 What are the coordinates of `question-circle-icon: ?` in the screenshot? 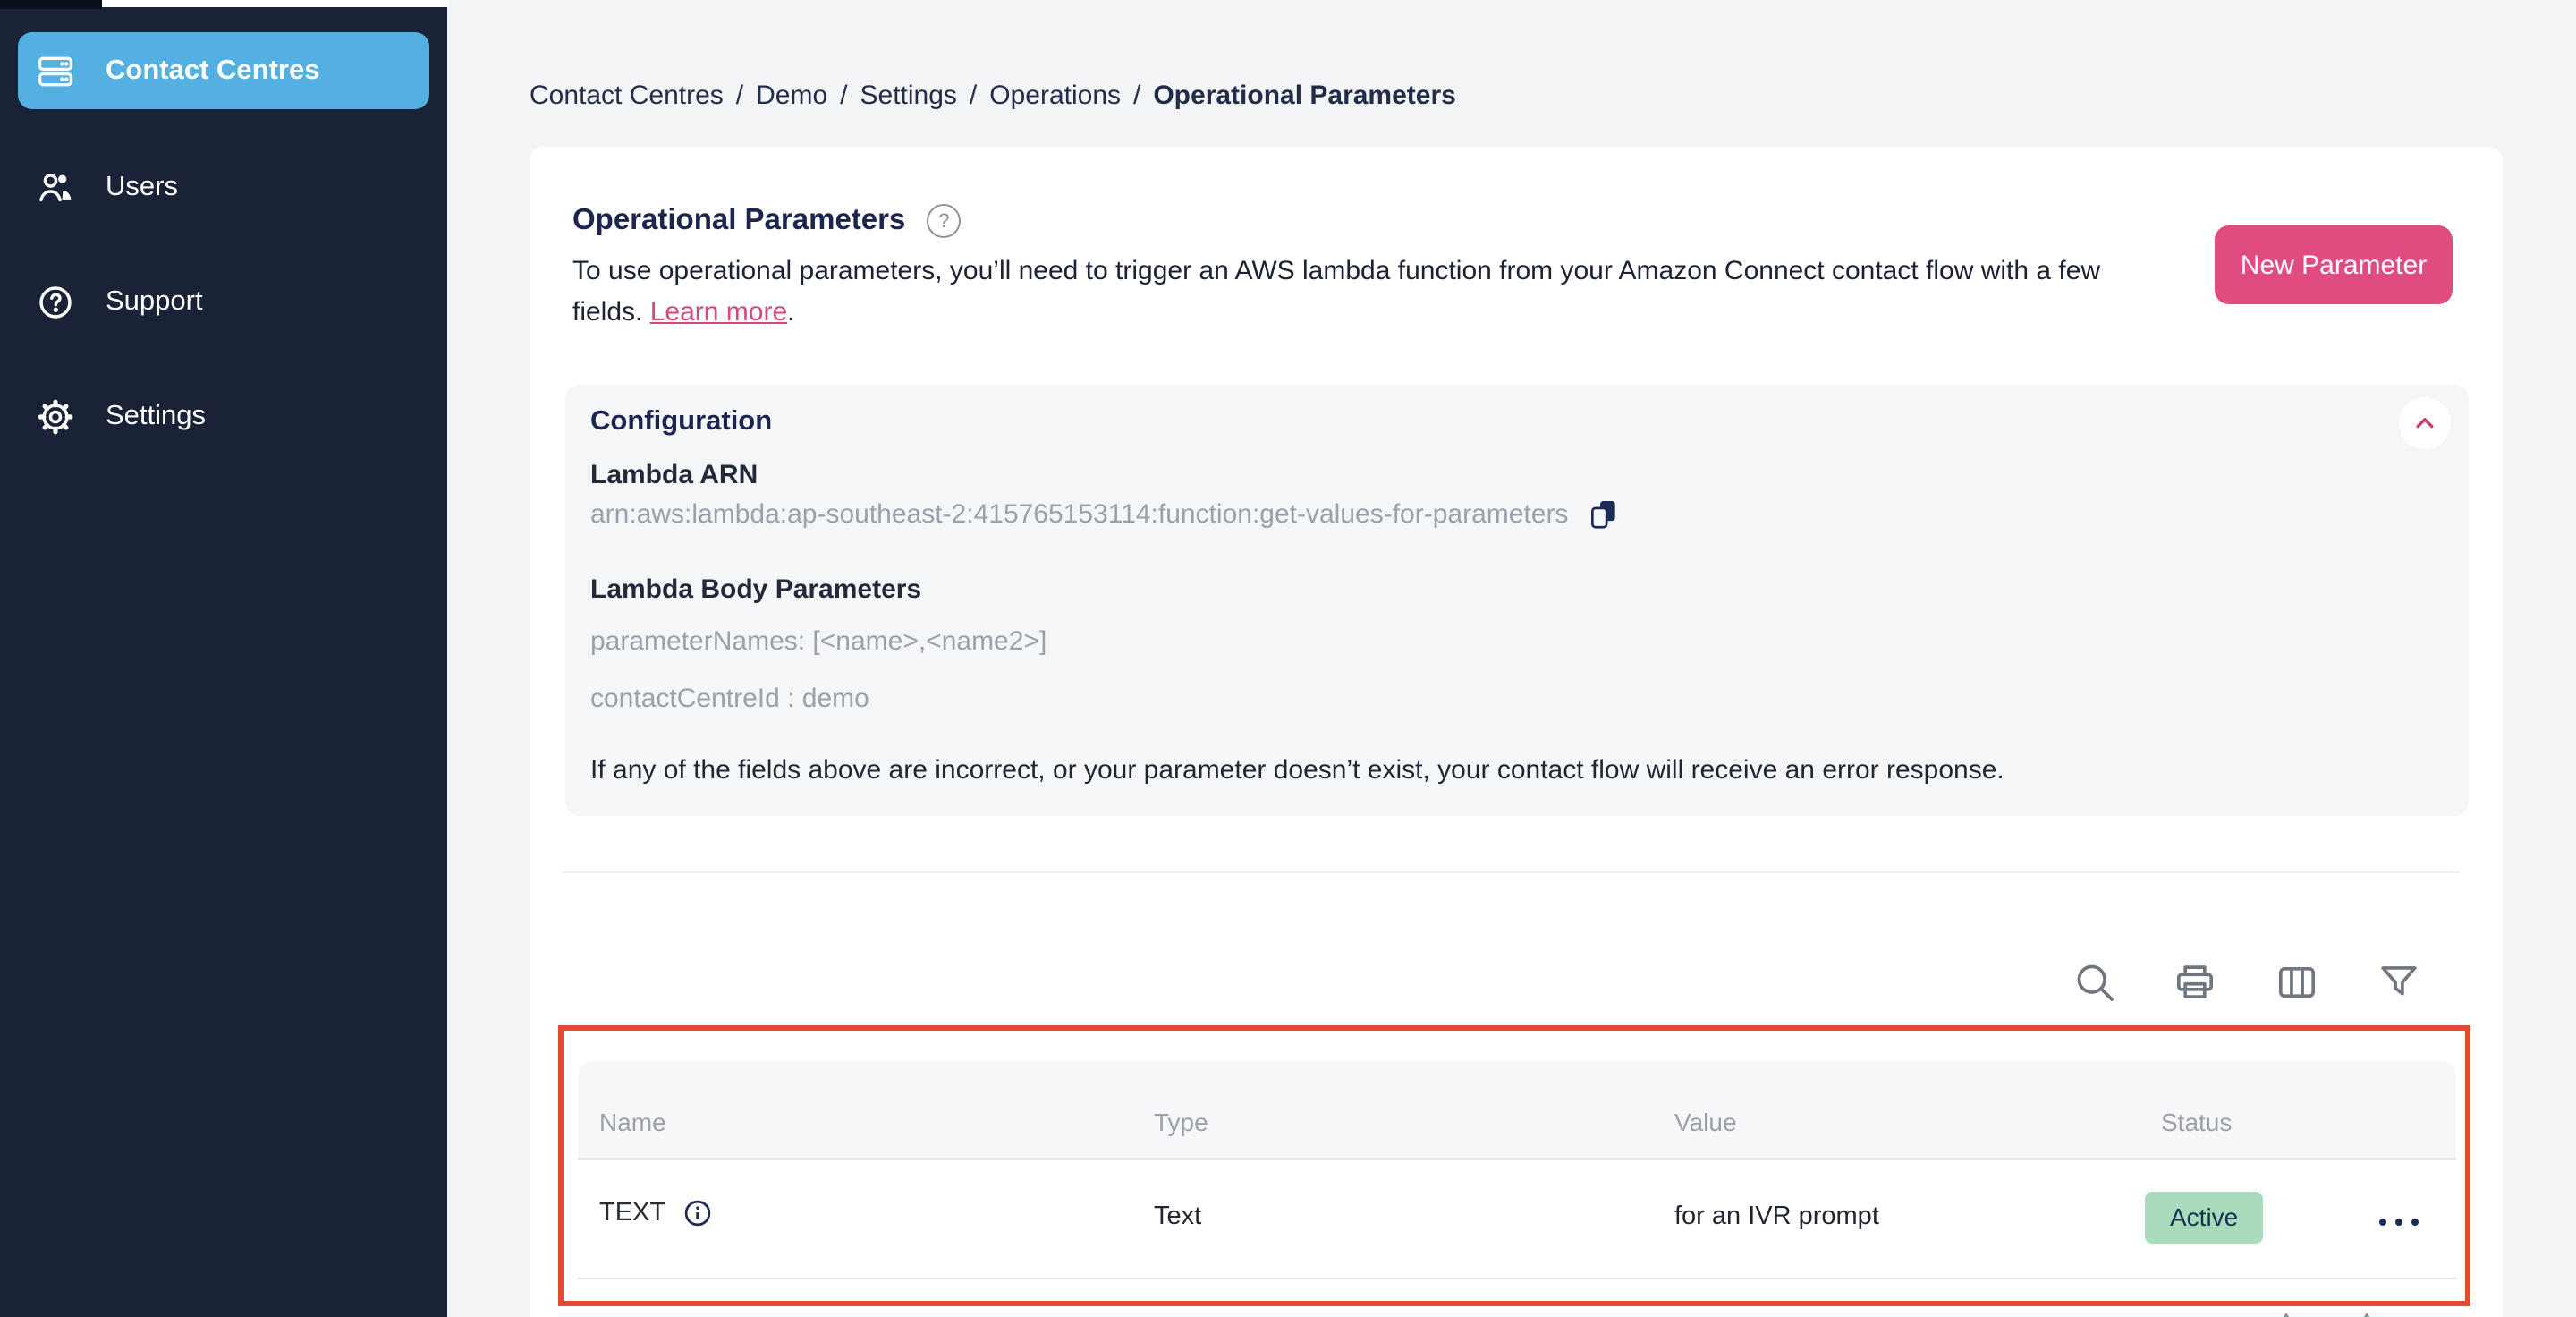 It's located at (944, 221).